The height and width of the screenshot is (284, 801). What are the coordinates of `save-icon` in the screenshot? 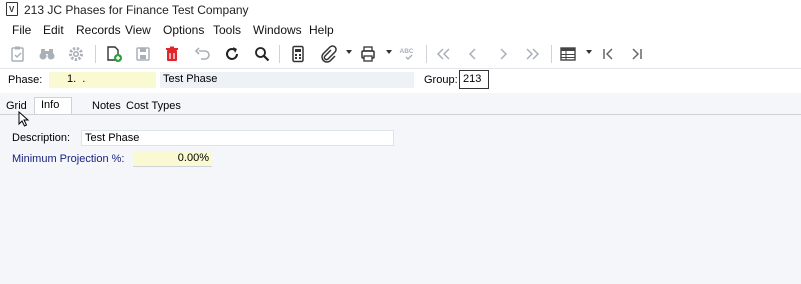 It's located at (143, 54).